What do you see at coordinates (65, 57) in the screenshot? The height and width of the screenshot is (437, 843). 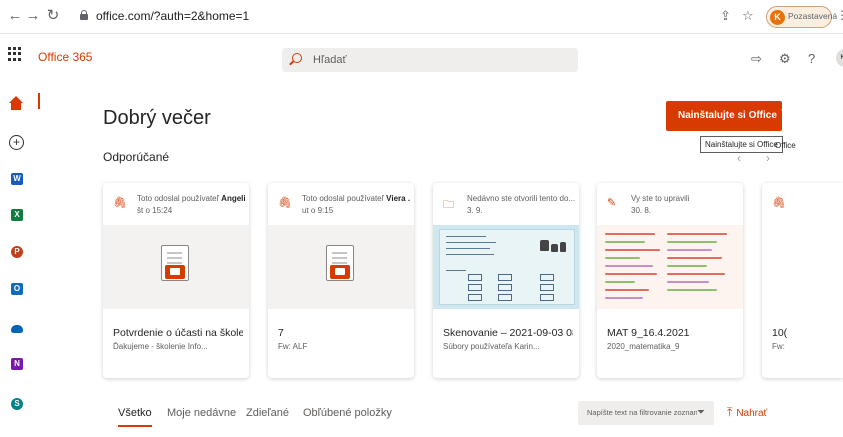 I see `brand-title: Office 365` at bounding box center [65, 57].